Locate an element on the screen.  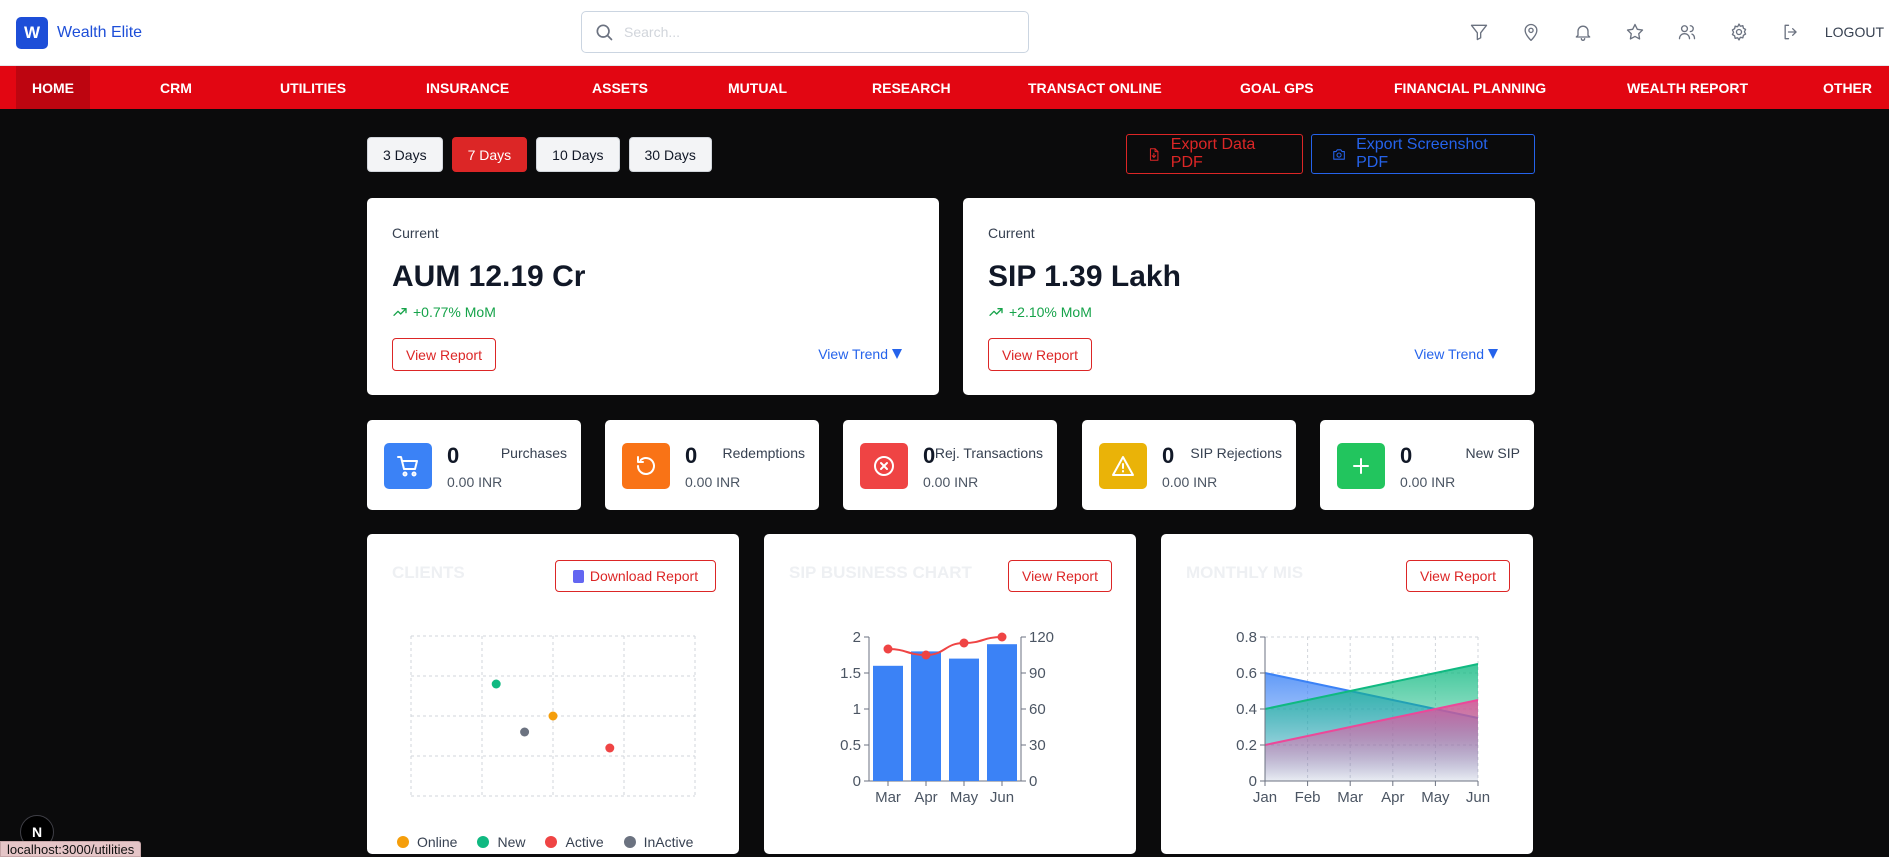
export-data-label: Export Data PDF is located at coordinates (1213, 153).